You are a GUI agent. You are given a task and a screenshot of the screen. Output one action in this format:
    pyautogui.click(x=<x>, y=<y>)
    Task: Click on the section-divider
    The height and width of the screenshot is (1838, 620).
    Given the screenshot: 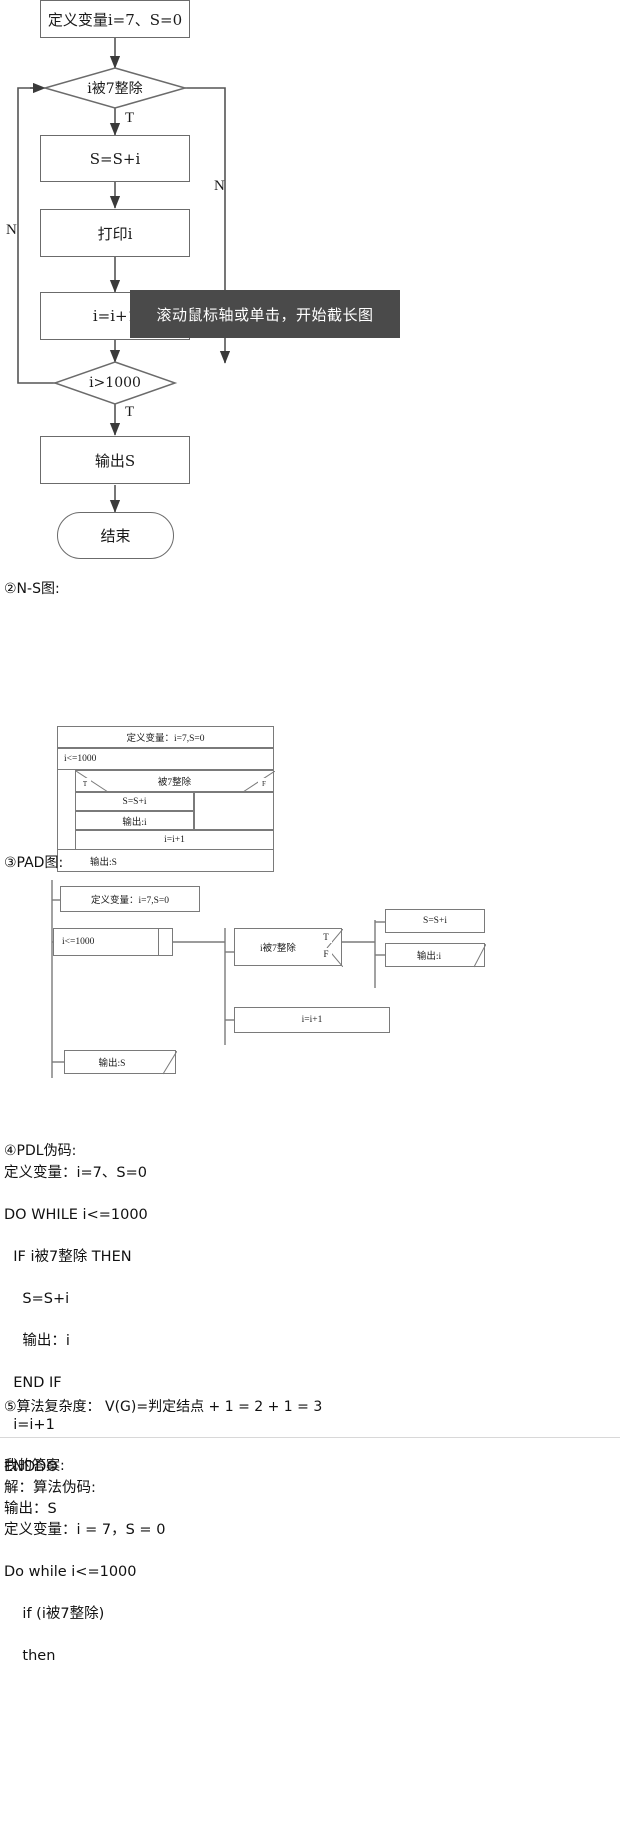 What is the action you would take?
    pyautogui.click(x=310, y=1437)
    